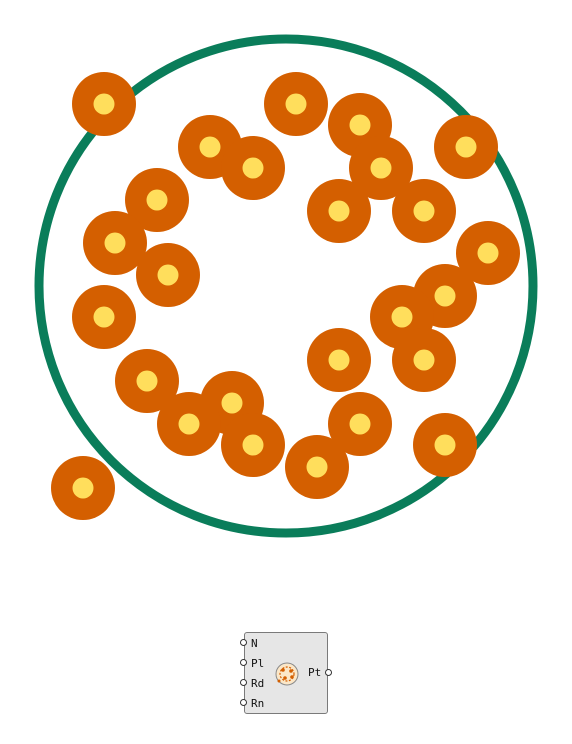  What do you see at coordinates (243, 642) in the screenshot?
I see `input-grip-n` at bounding box center [243, 642].